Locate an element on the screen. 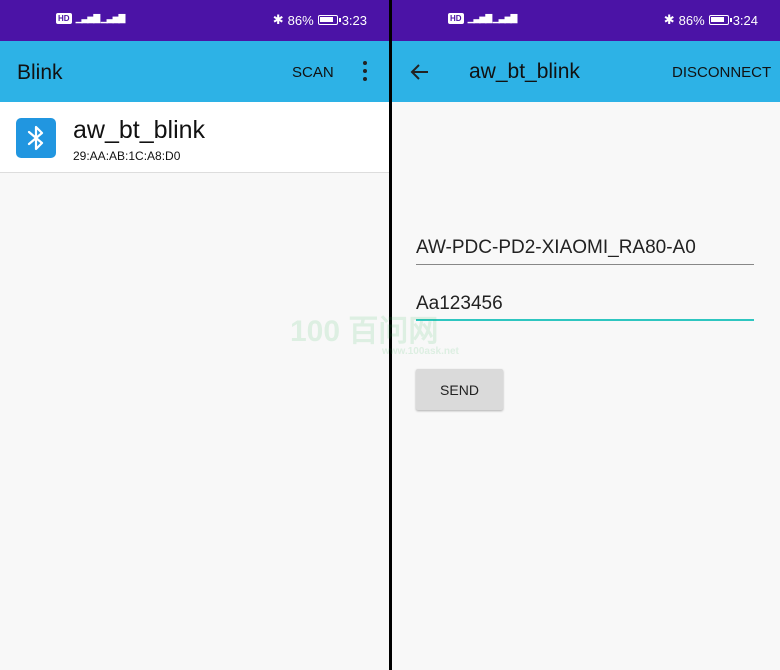 The height and width of the screenshot is (670, 780). scan-button: SCAN is located at coordinates (313, 72).